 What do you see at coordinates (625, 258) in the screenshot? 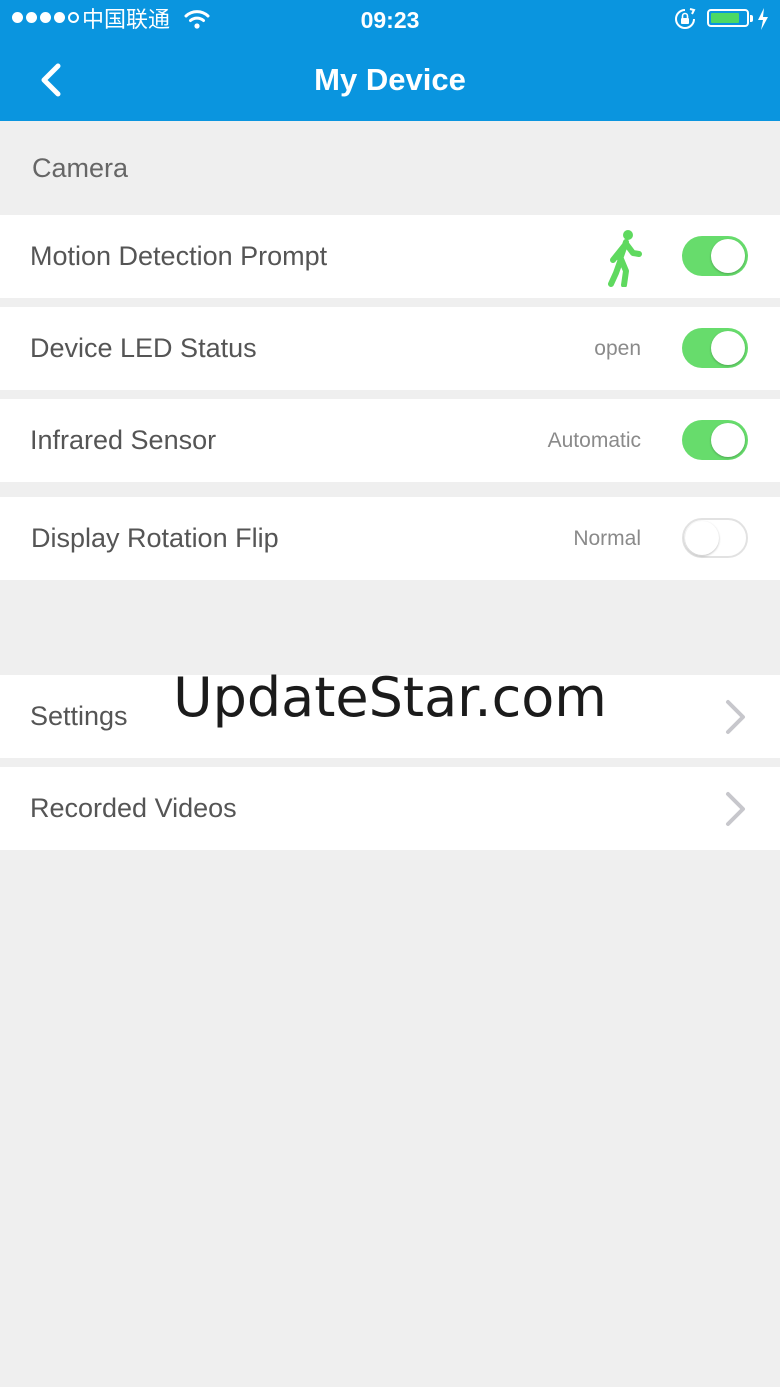
I see `walking-person-icon` at bounding box center [625, 258].